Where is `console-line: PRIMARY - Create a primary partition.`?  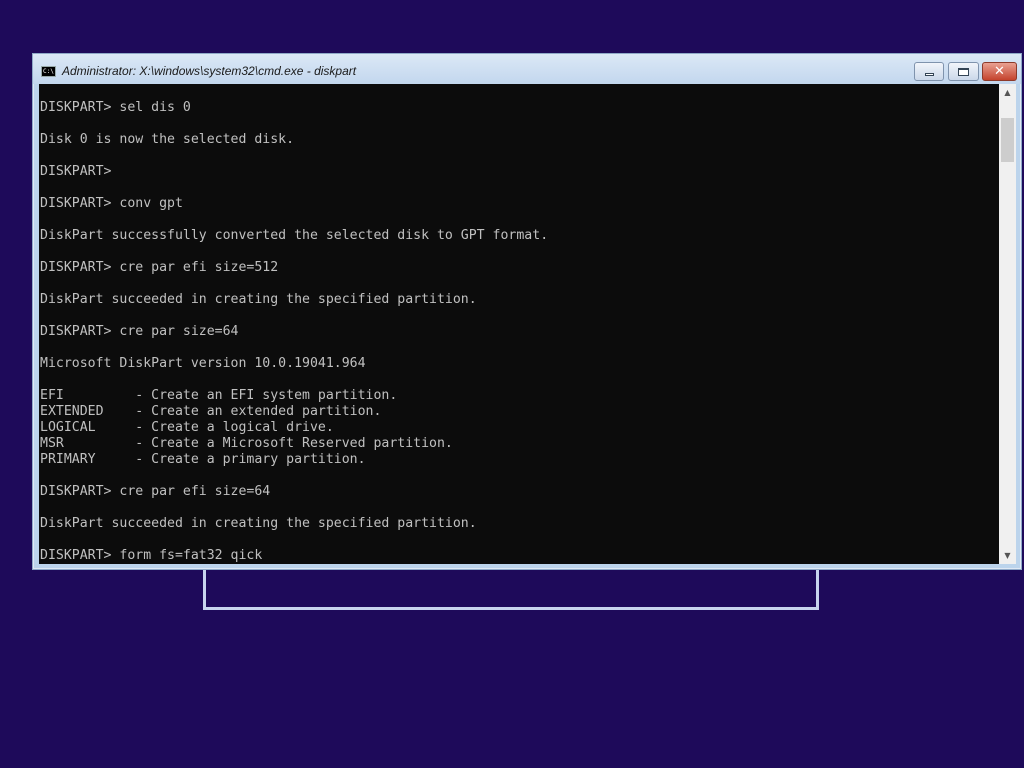 console-line: PRIMARY - Create a primary partition. is located at coordinates (203, 459).